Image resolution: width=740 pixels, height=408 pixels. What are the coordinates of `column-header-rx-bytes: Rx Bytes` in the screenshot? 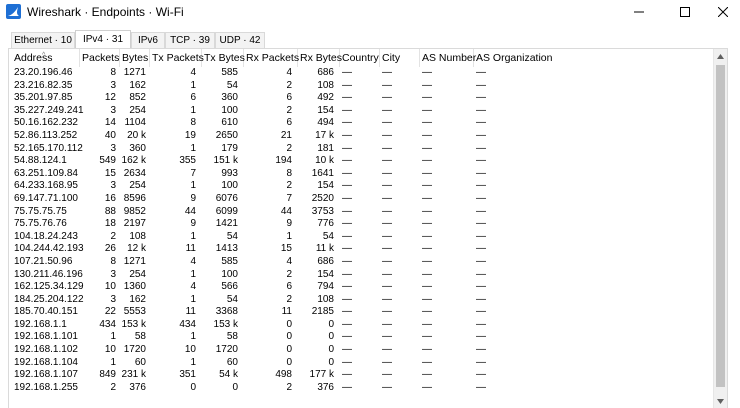 It's located at (320, 58).